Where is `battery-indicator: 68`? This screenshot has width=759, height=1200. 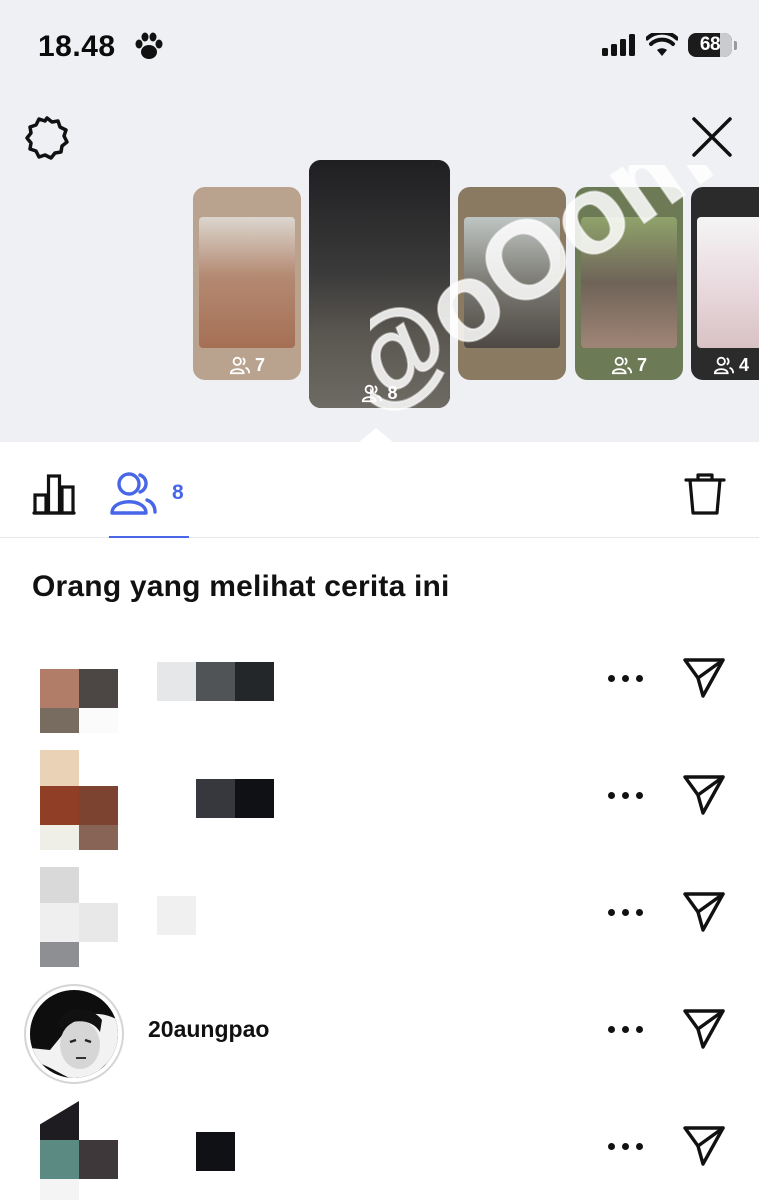 battery-indicator: 68 is located at coordinates (710, 45).